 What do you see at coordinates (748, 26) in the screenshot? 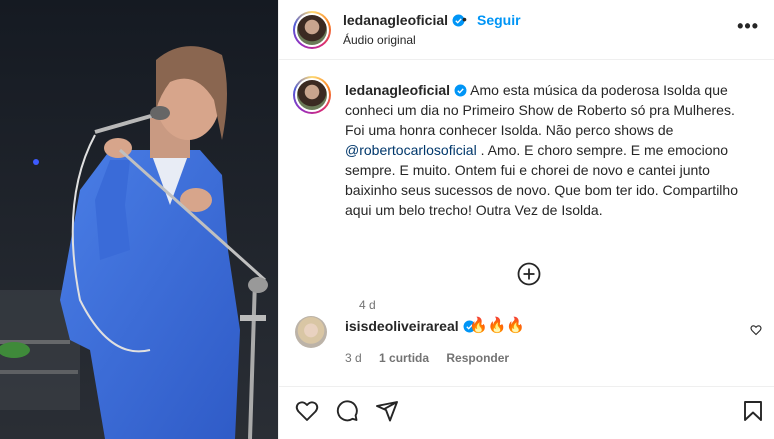
I see `more-options-icon: •••` at bounding box center [748, 26].